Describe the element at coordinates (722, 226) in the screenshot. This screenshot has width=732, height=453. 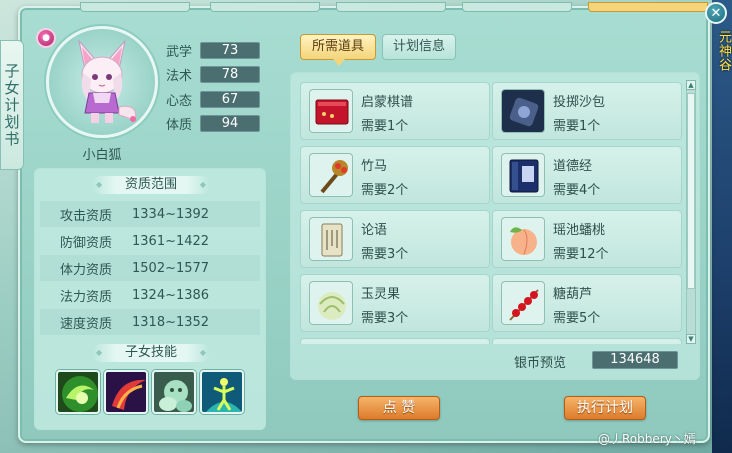
I see `background-side-strip: 元神谷` at that location.